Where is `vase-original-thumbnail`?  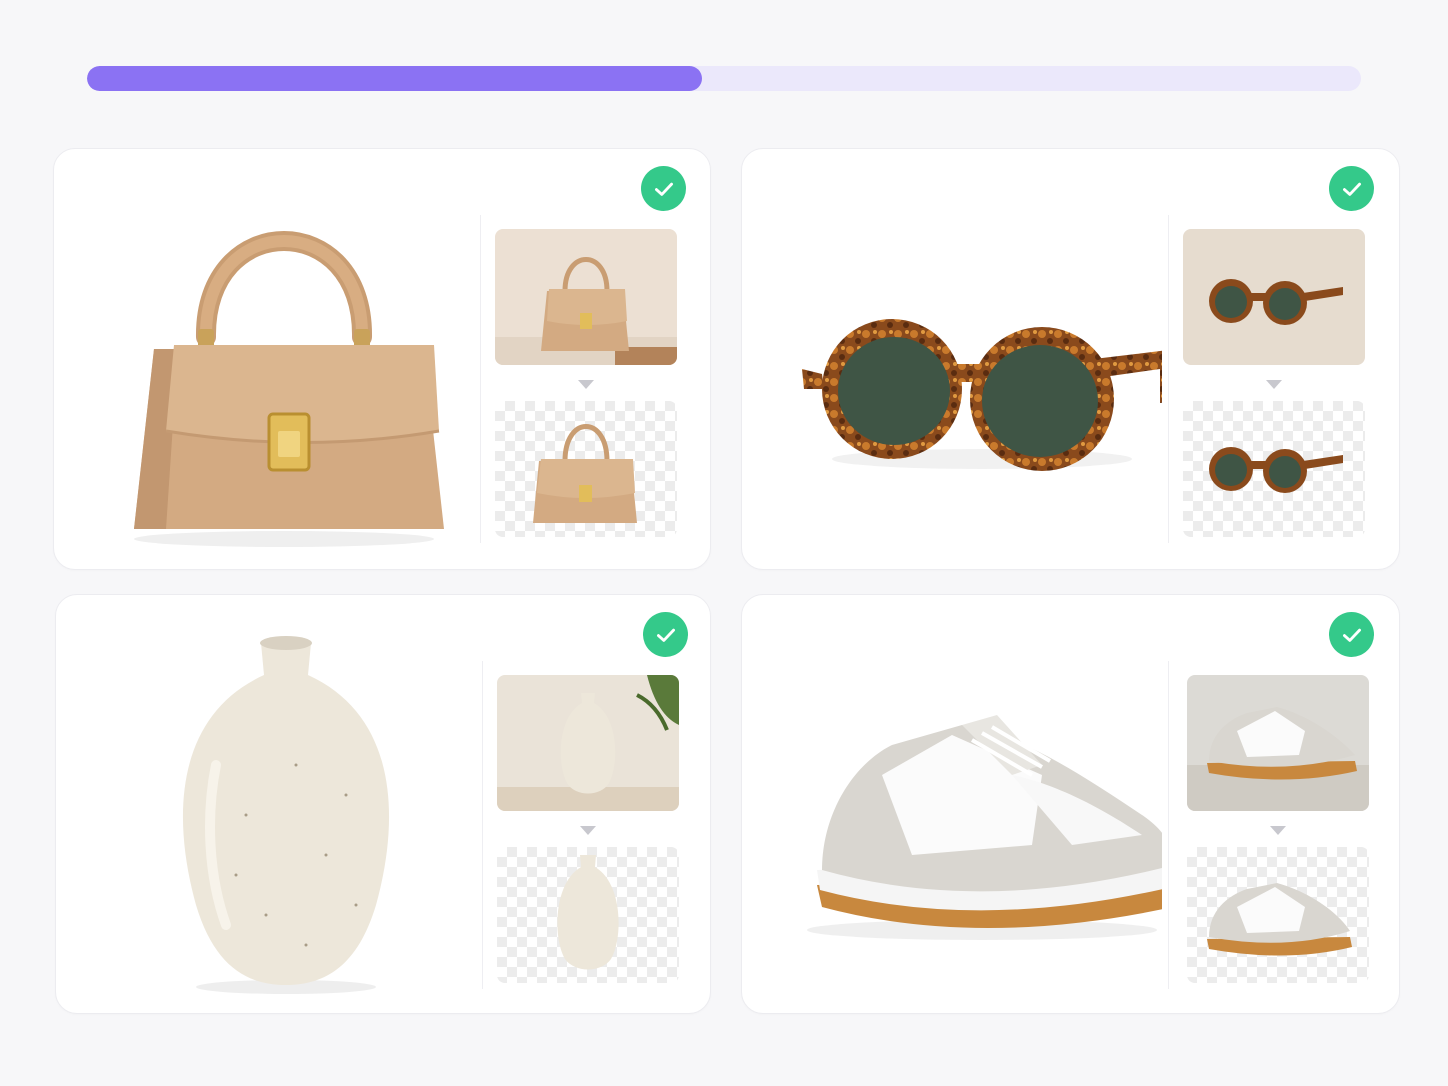
vase-original-thumbnail is located at coordinates (588, 743).